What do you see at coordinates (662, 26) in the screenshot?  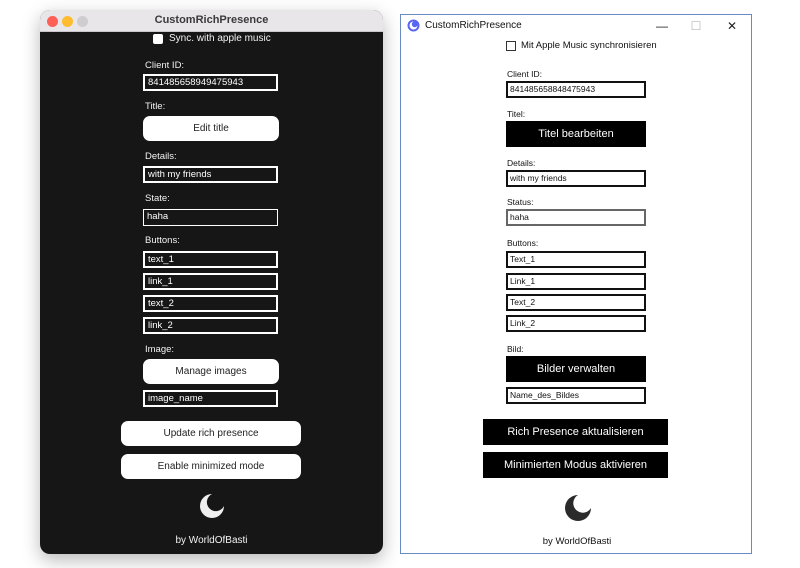 I see `minimize-window-button: —` at bounding box center [662, 26].